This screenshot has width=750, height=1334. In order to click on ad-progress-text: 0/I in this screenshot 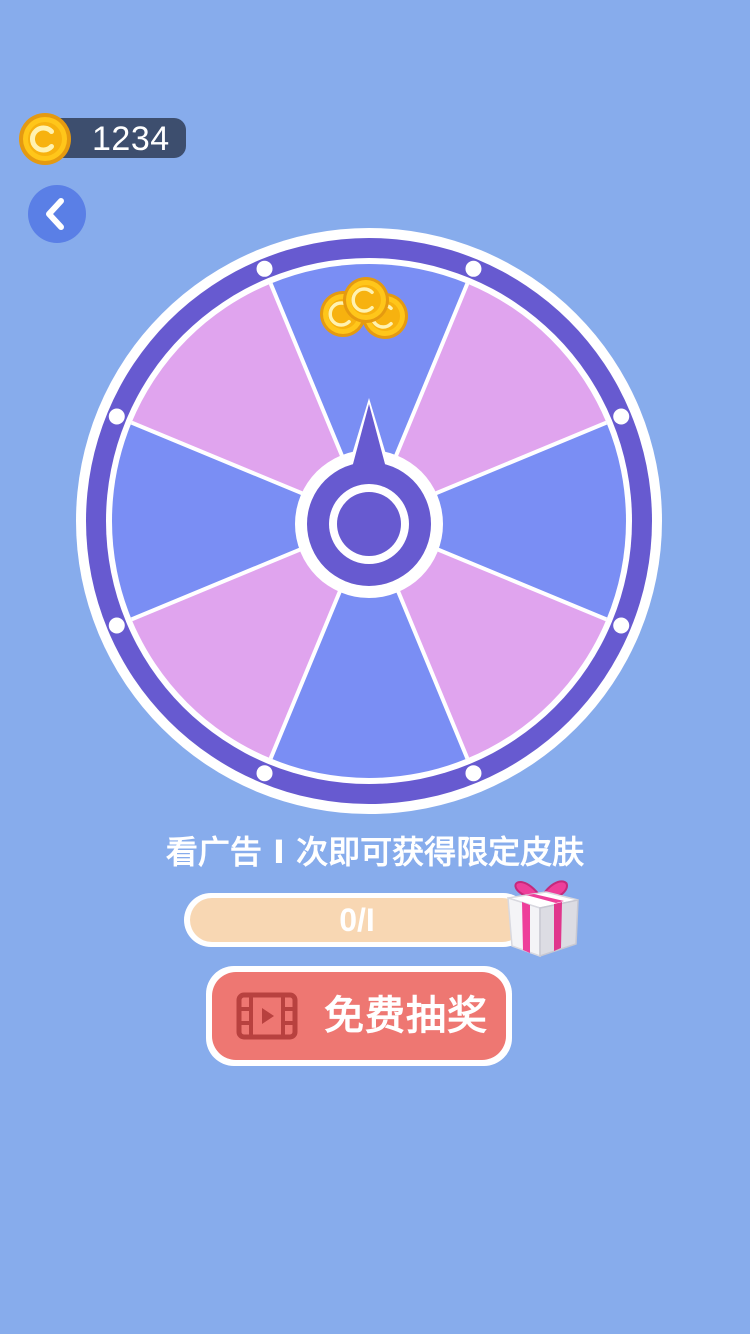, I will do `click(357, 920)`.